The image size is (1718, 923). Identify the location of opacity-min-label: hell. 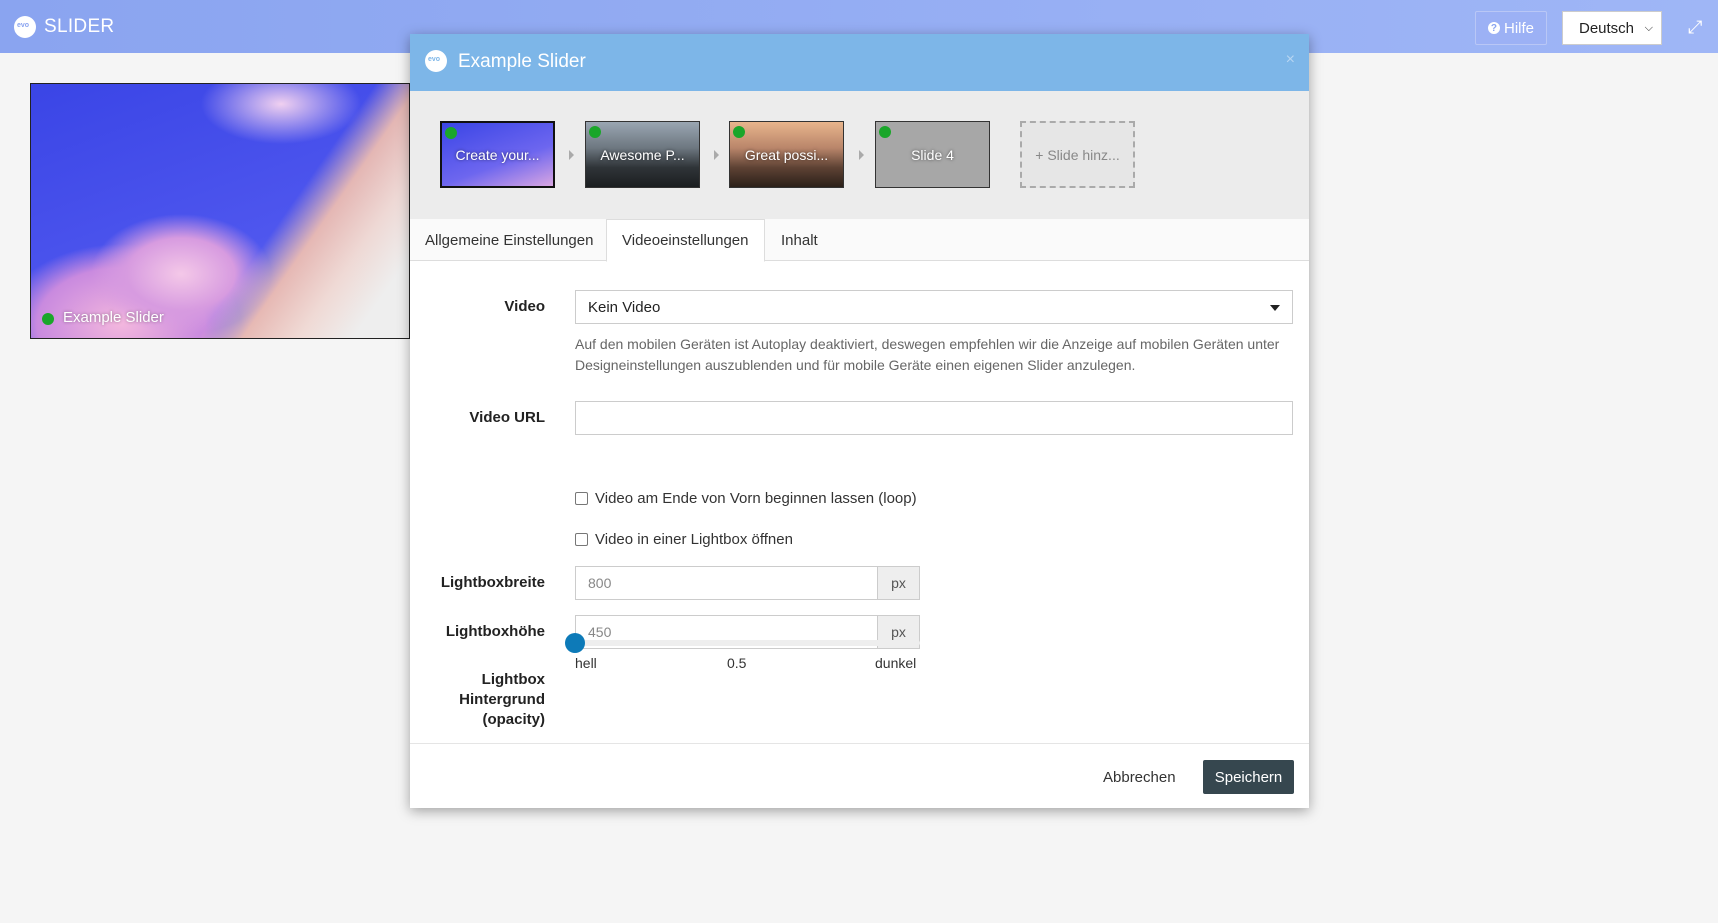
(586, 663).